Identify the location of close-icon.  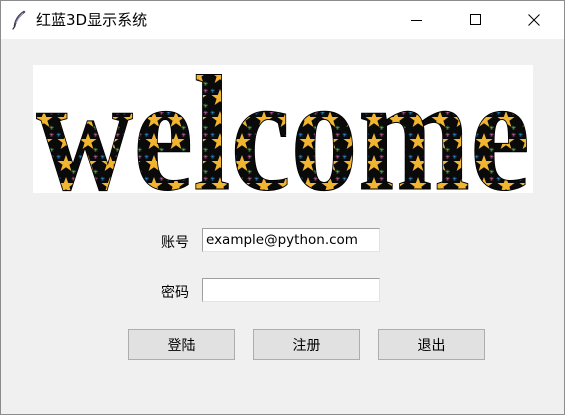
(534, 20).